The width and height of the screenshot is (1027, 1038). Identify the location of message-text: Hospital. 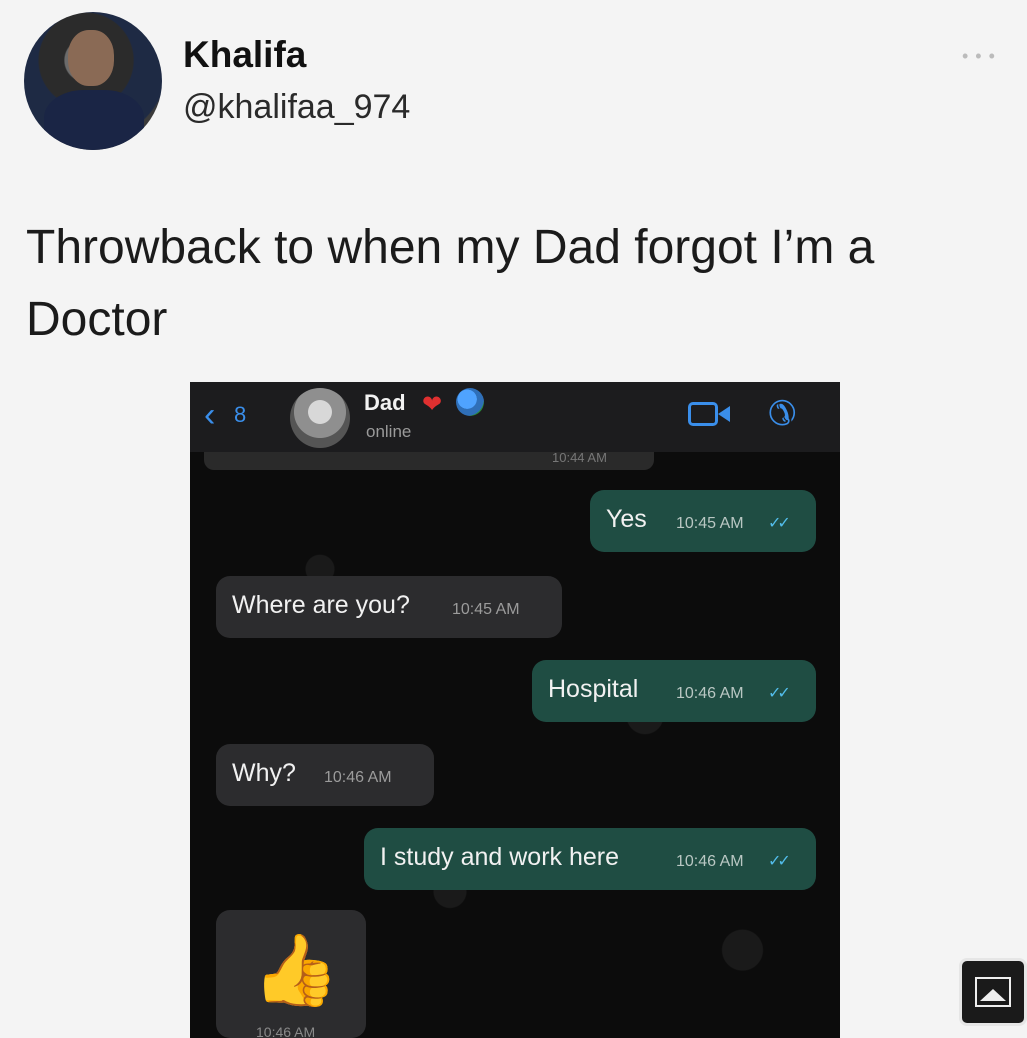
(593, 689).